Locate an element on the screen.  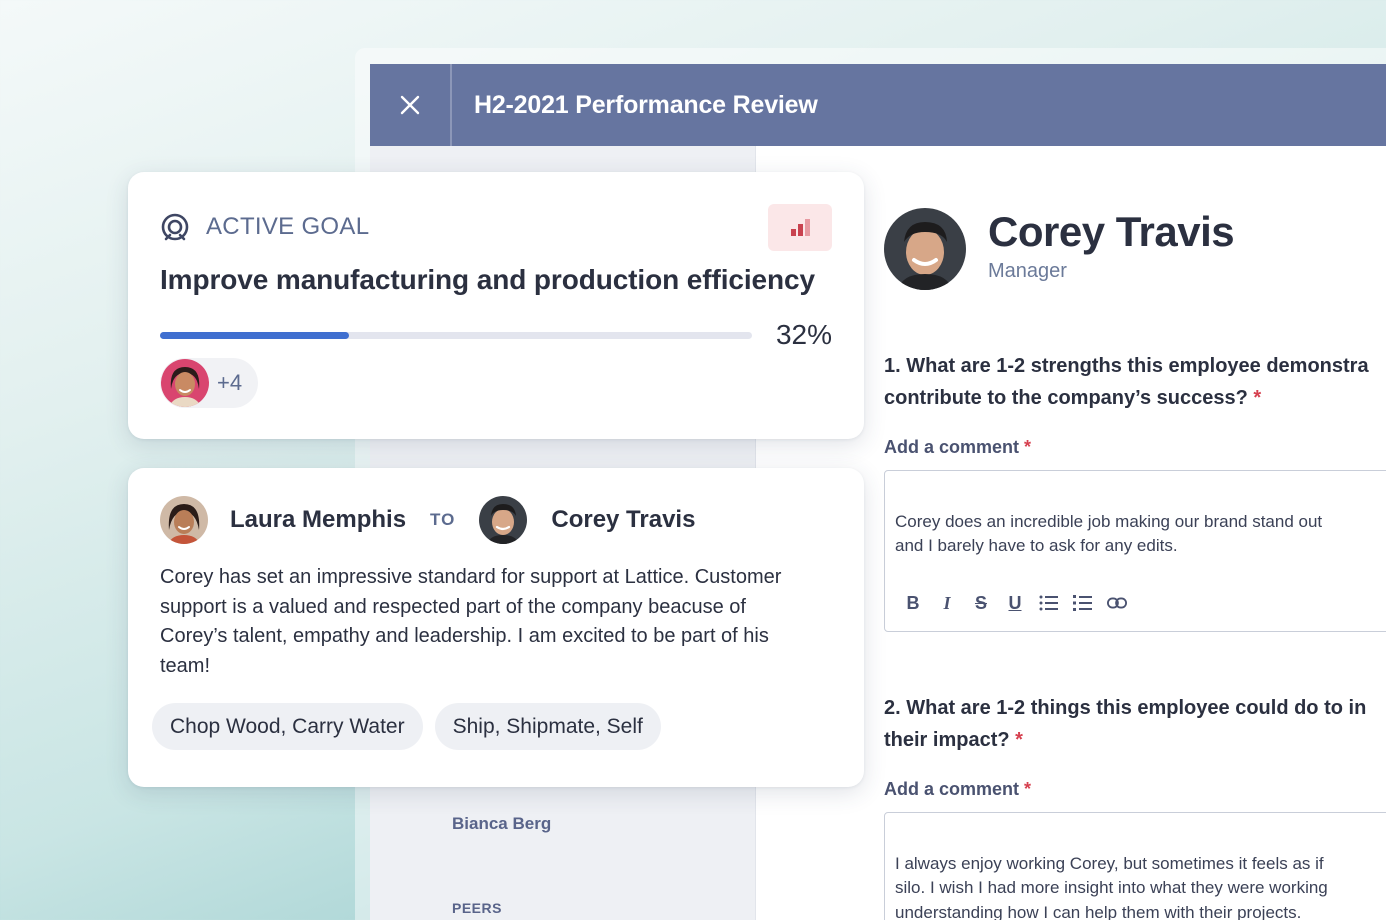
format-toolbar: B I S U is located at coordinates (1015, 603).